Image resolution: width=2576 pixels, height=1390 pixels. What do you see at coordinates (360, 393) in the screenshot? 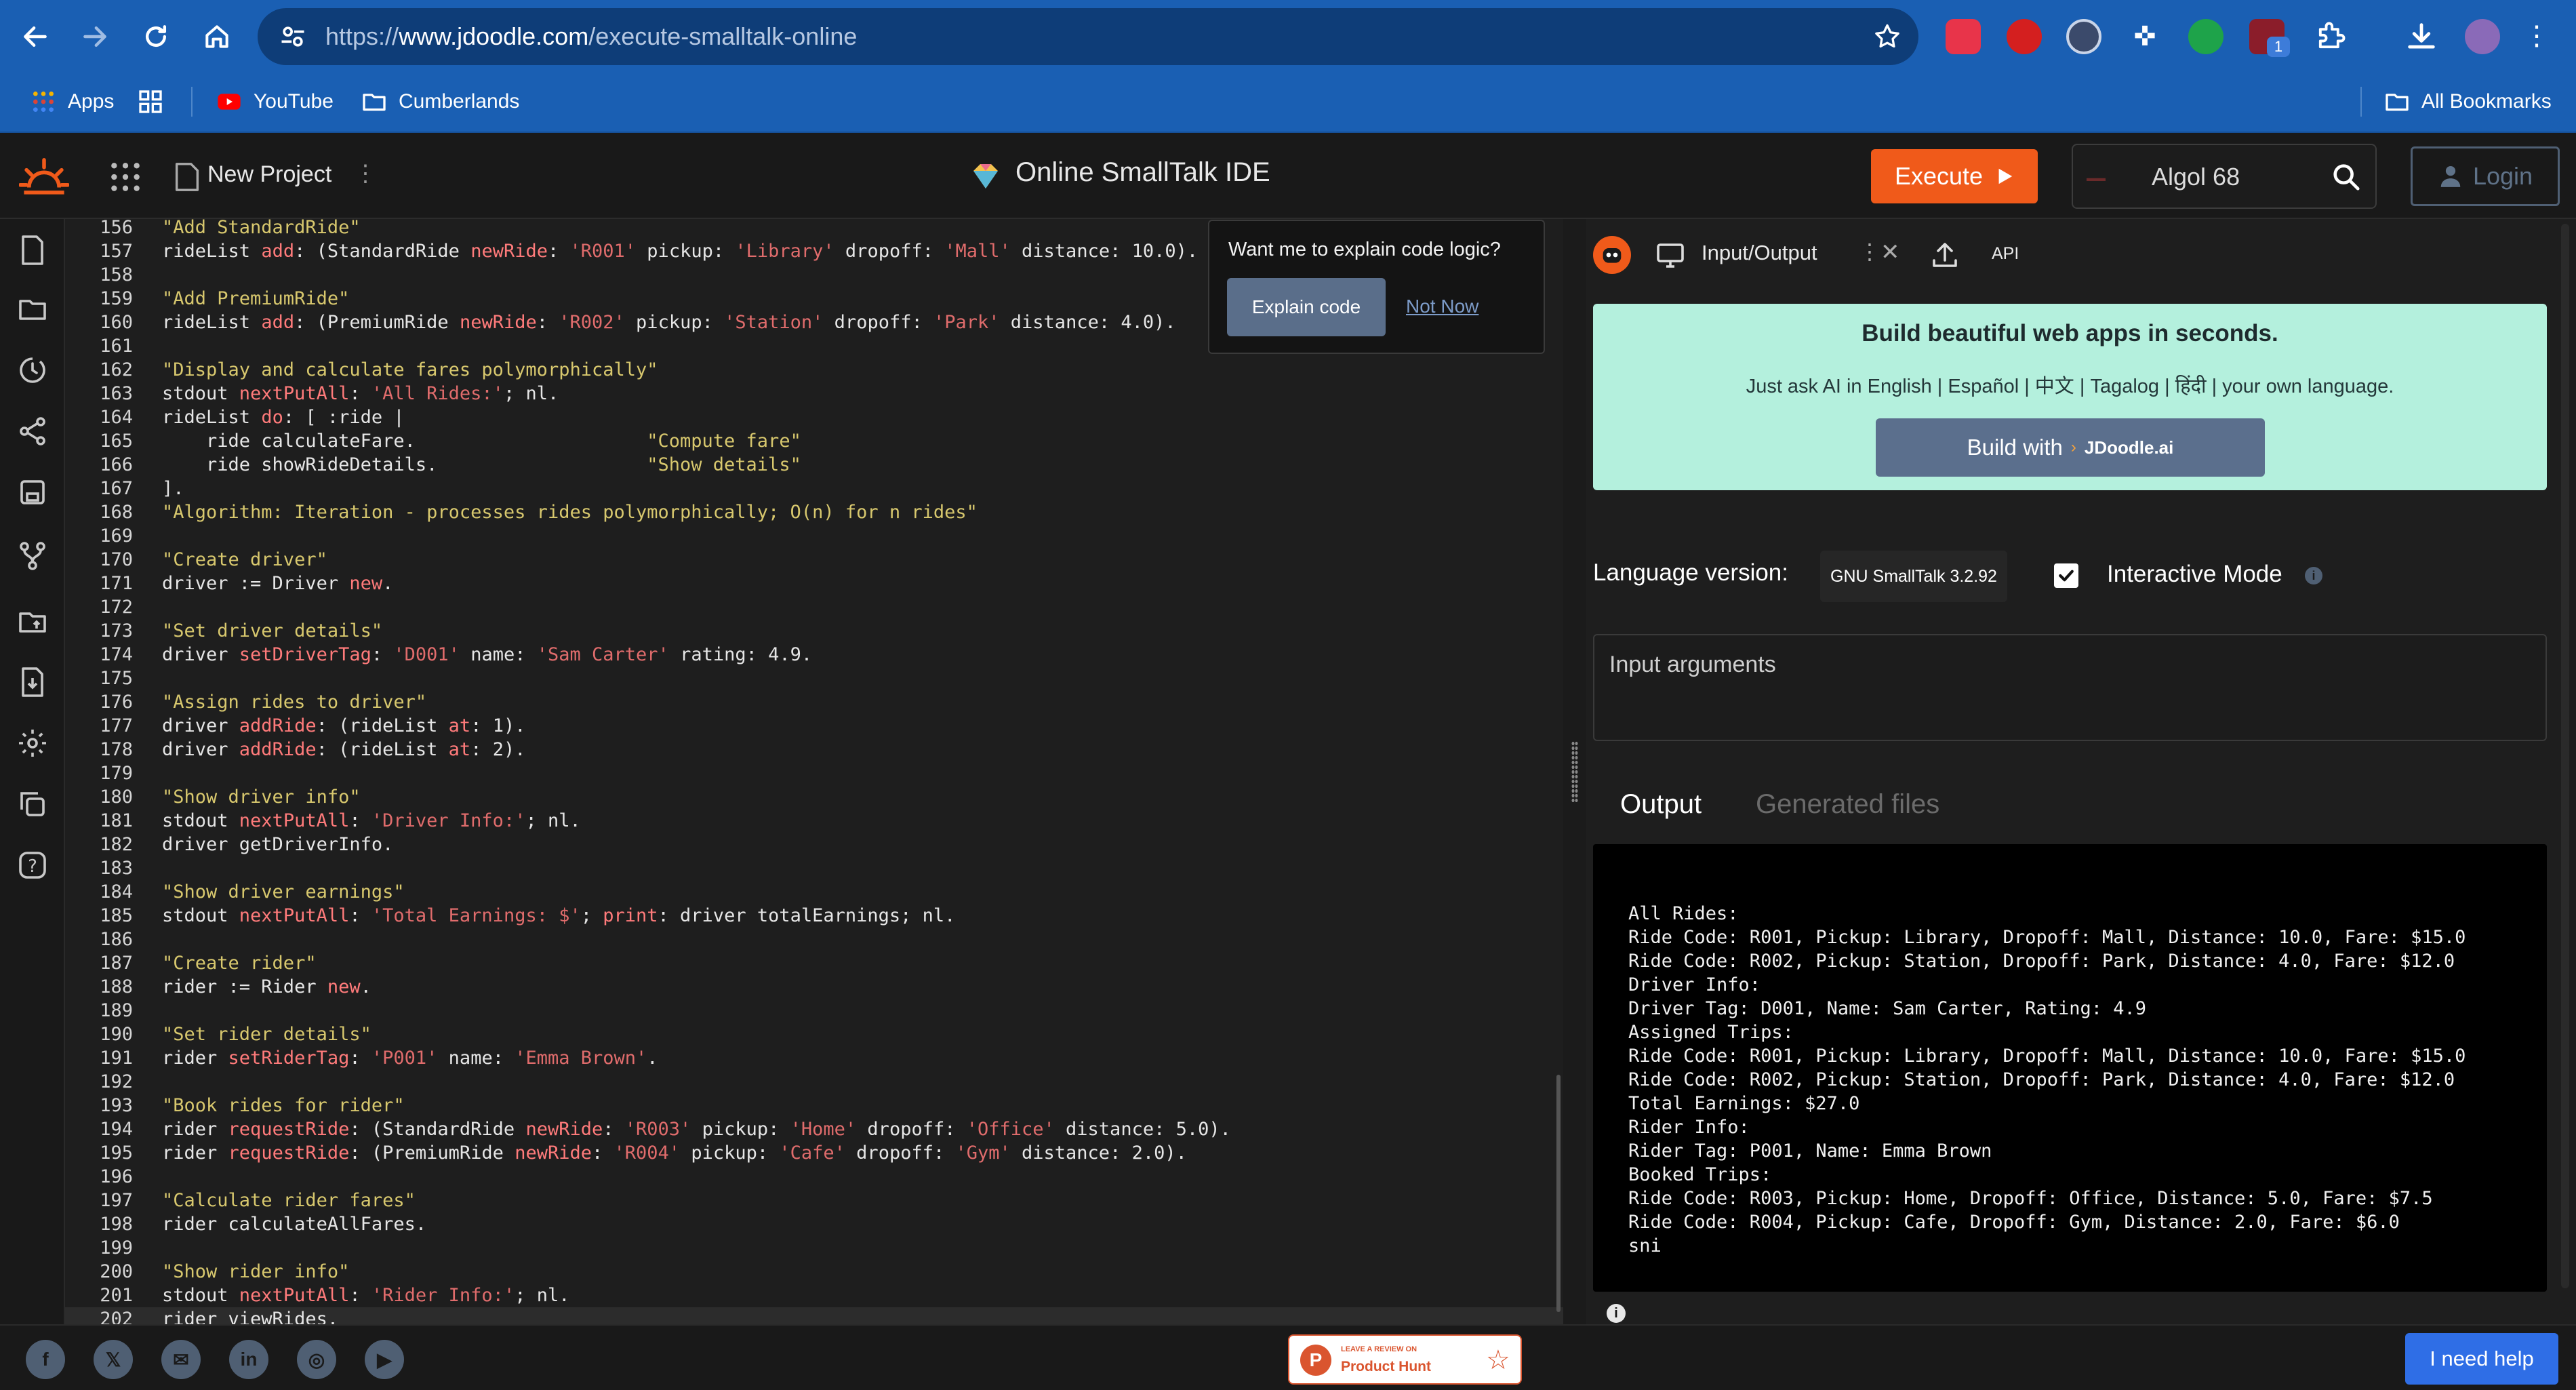
I see `line-code: stdout nextPutAll: 'All Rides:'; nl.` at bounding box center [360, 393].